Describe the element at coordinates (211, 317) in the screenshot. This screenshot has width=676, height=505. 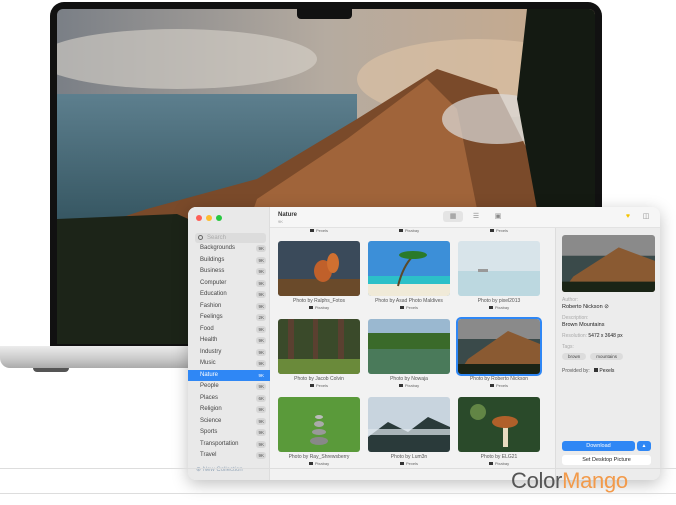
I see `sidebar-item-label: Feelings` at that location.